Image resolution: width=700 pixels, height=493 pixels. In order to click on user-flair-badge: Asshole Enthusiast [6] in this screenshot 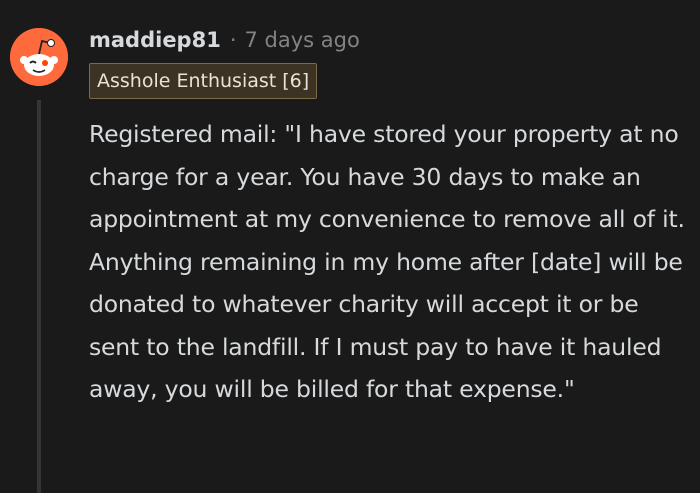, I will do `click(203, 81)`.